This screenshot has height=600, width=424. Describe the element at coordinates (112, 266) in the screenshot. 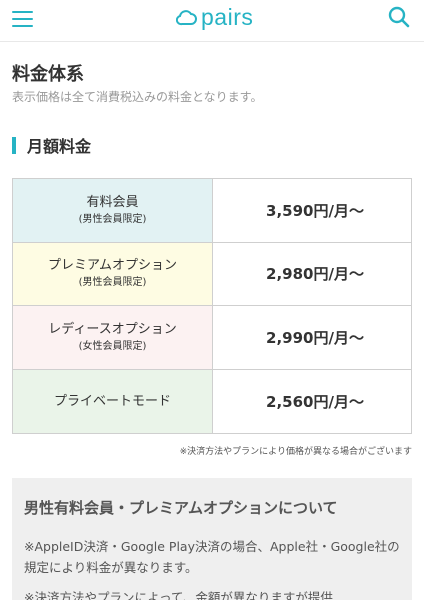

I see `plan-name: プレミアムオプション` at that location.